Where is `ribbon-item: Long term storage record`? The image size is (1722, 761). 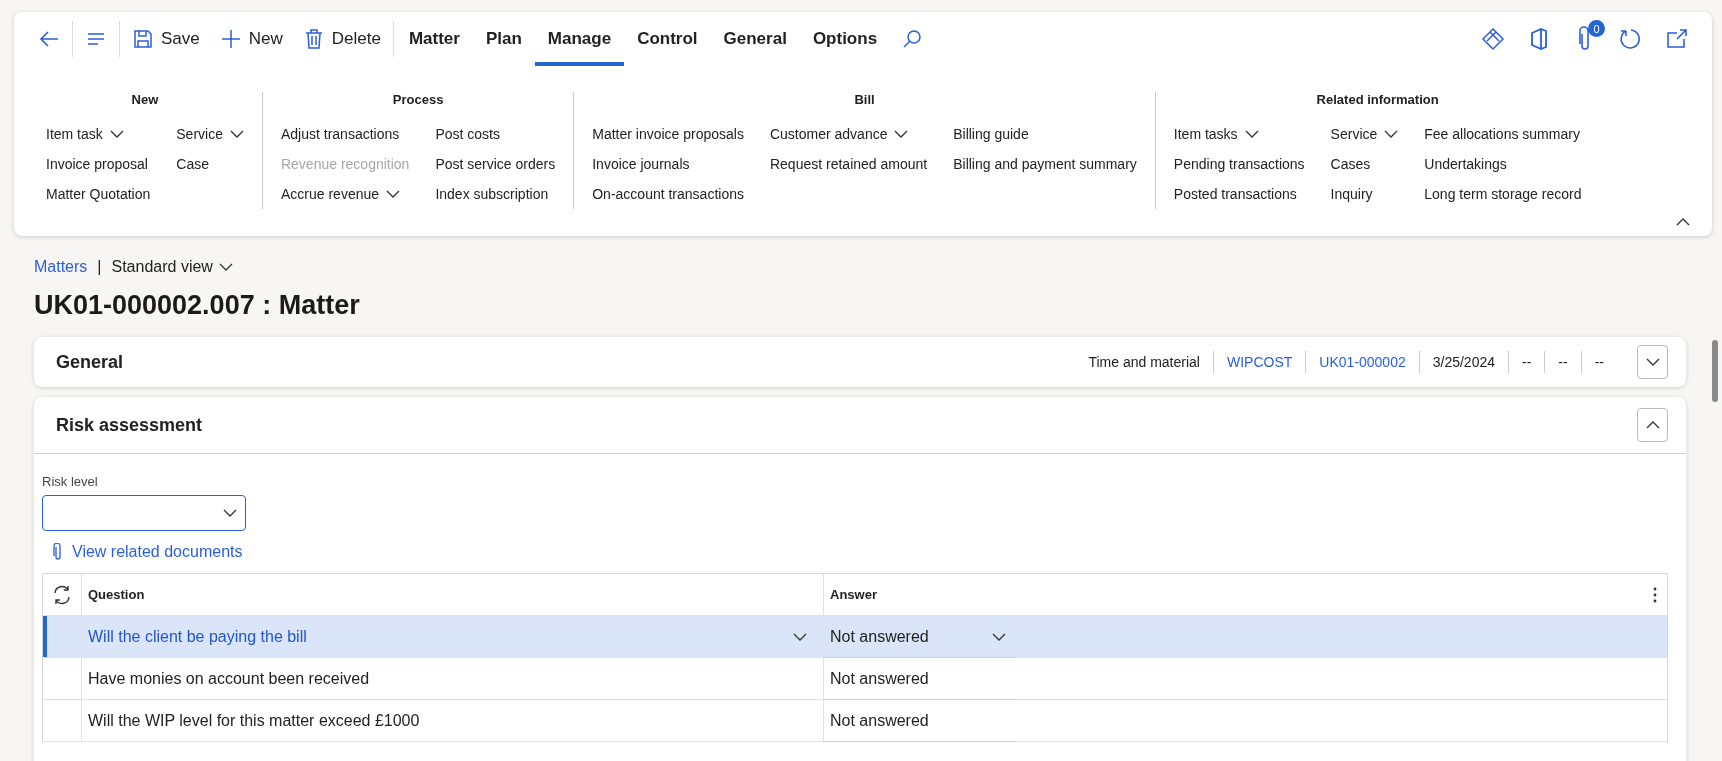
ribbon-item: Long term storage record is located at coordinates (1503, 194).